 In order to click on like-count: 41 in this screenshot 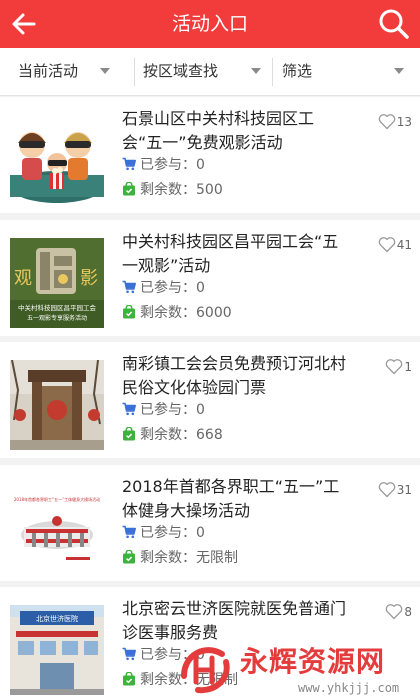, I will do `click(395, 244)`.